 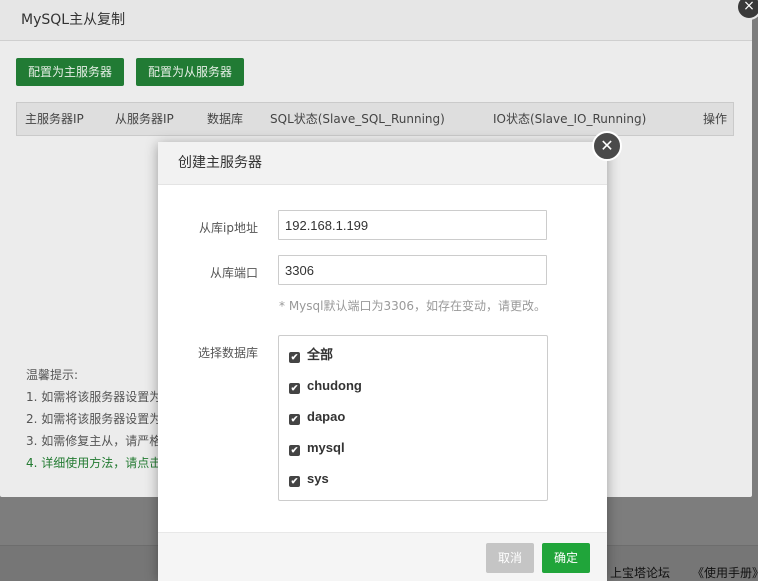 What do you see at coordinates (94, 441) in the screenshot?
I see `tip-item: 3. 如需修复主从，请严格` at bounding box center [94, 441].